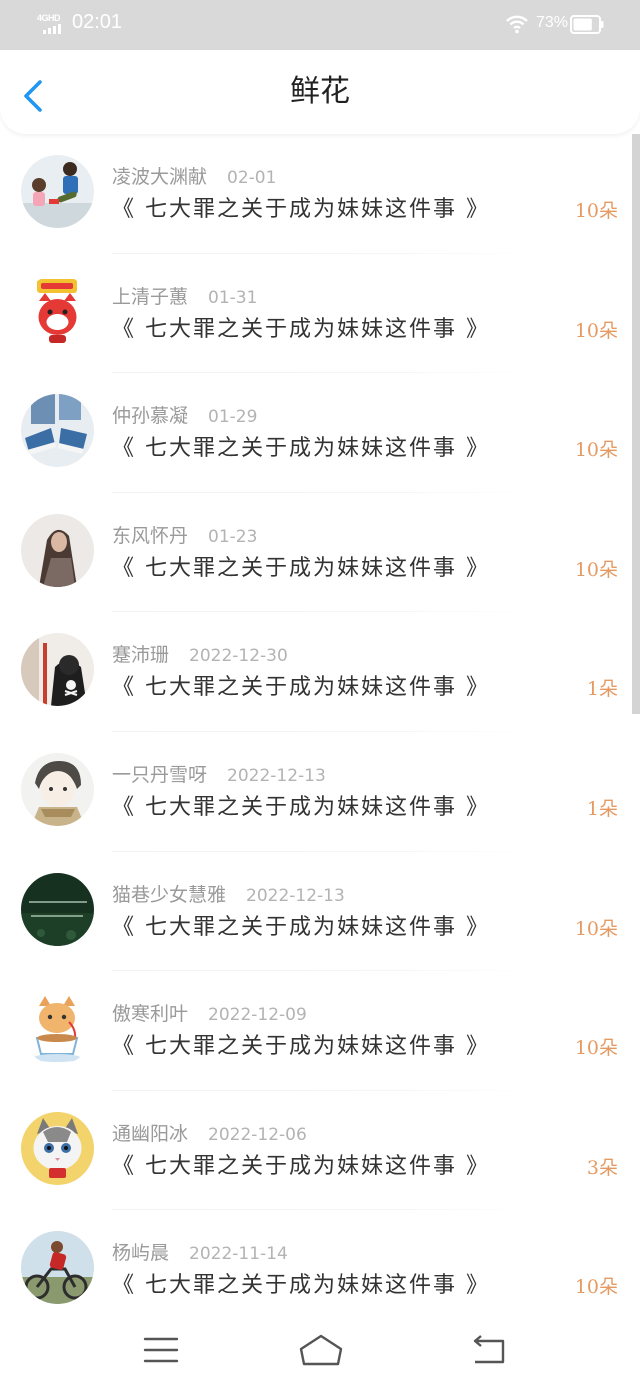 The height and width of the screenshot is (1387, 640). Describe the element at coordinates (233, 536) in the screenshot. I see `date: 01-23` at that location.